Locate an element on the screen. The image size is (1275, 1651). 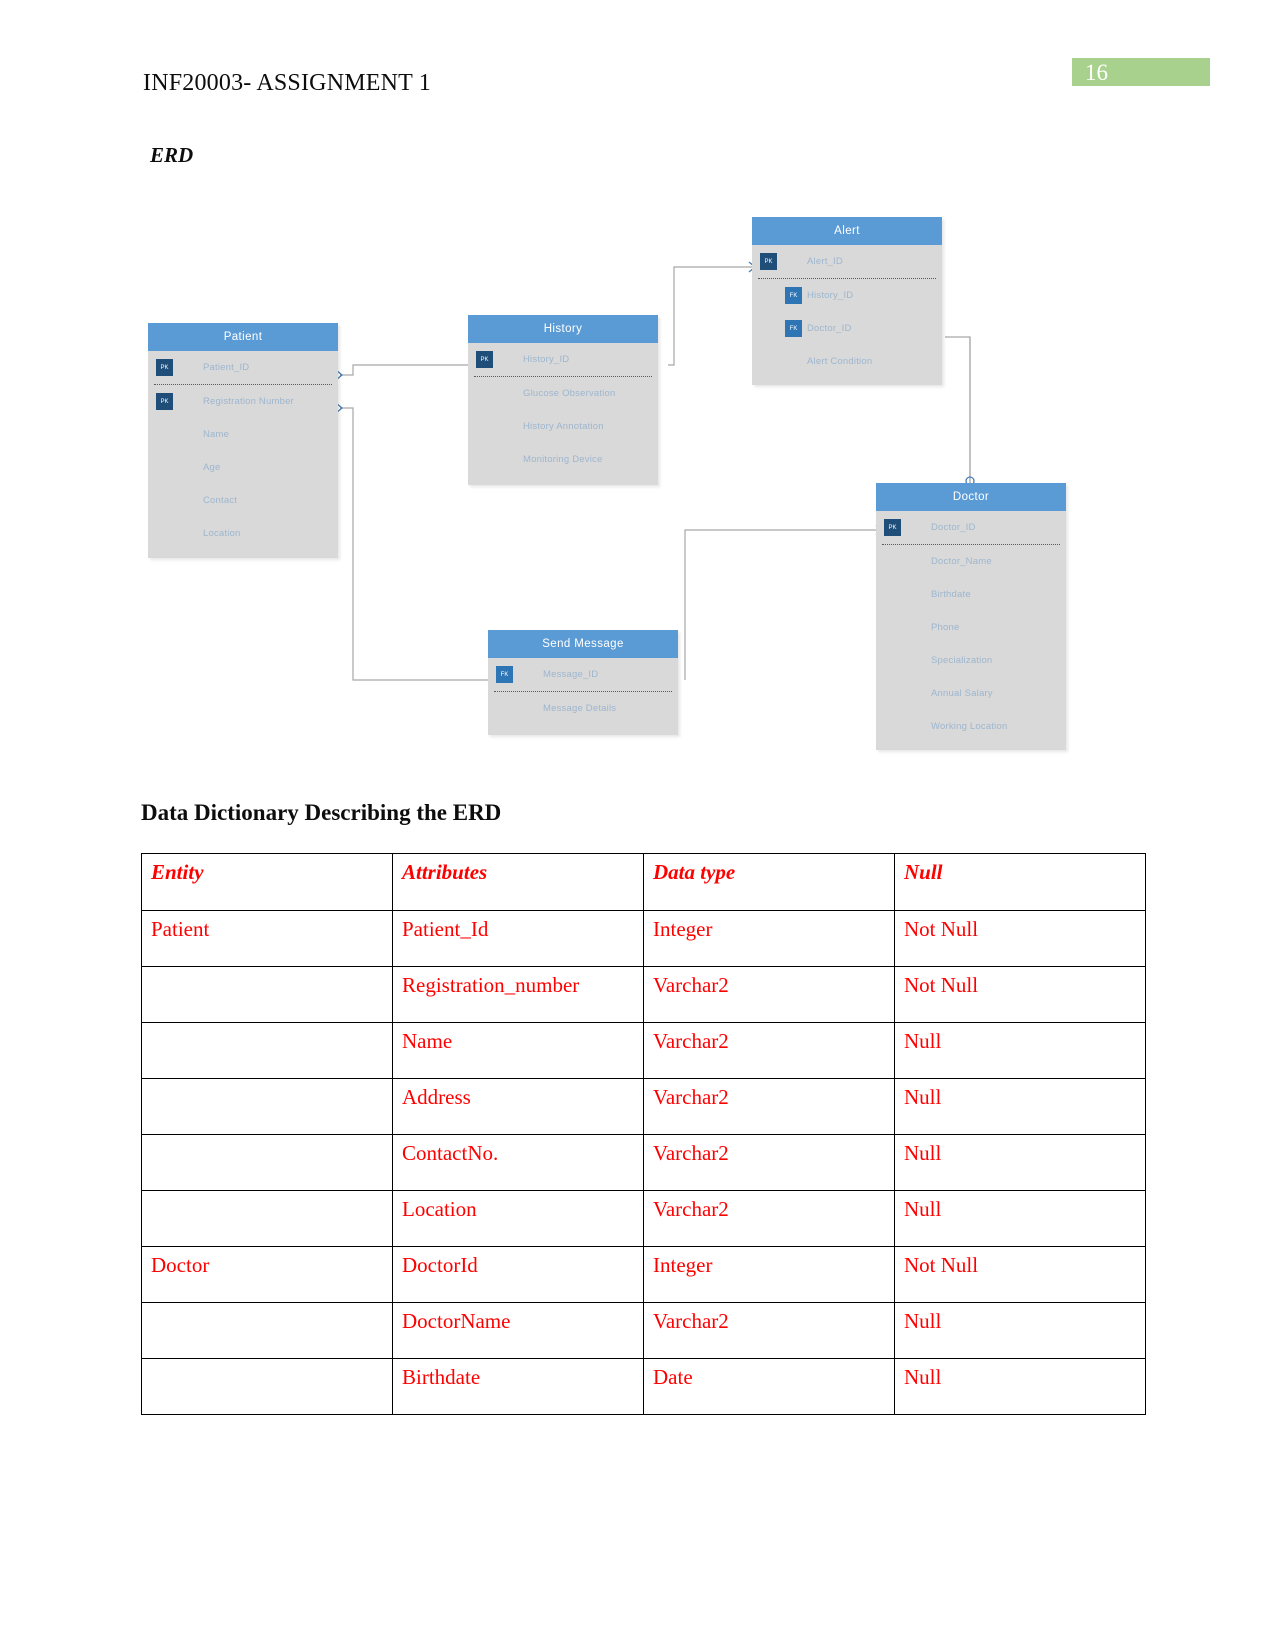
erd-attribute-name: Location is located at coordinates (222, 533).